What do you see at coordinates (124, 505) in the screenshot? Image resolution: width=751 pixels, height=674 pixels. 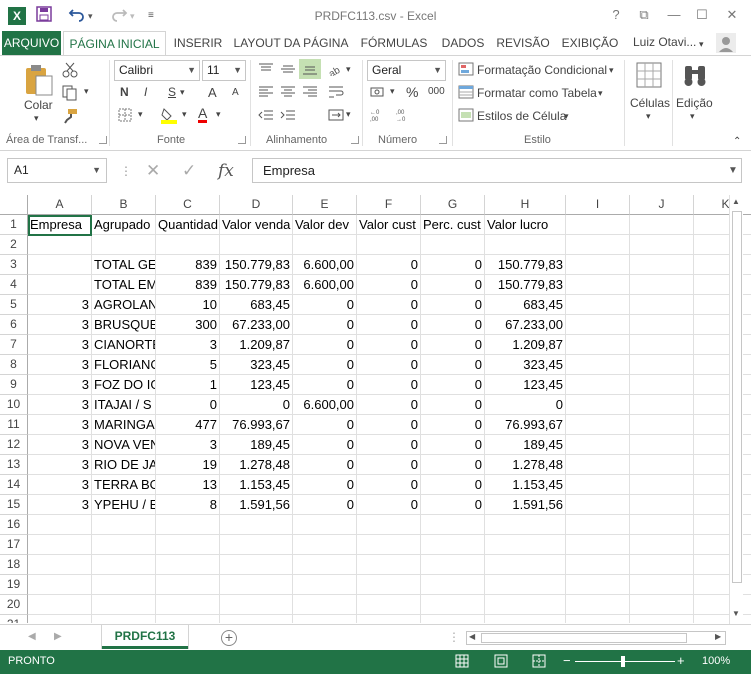 I see `grid-cell: YPEHU / E` at bounding box center [124, 505].